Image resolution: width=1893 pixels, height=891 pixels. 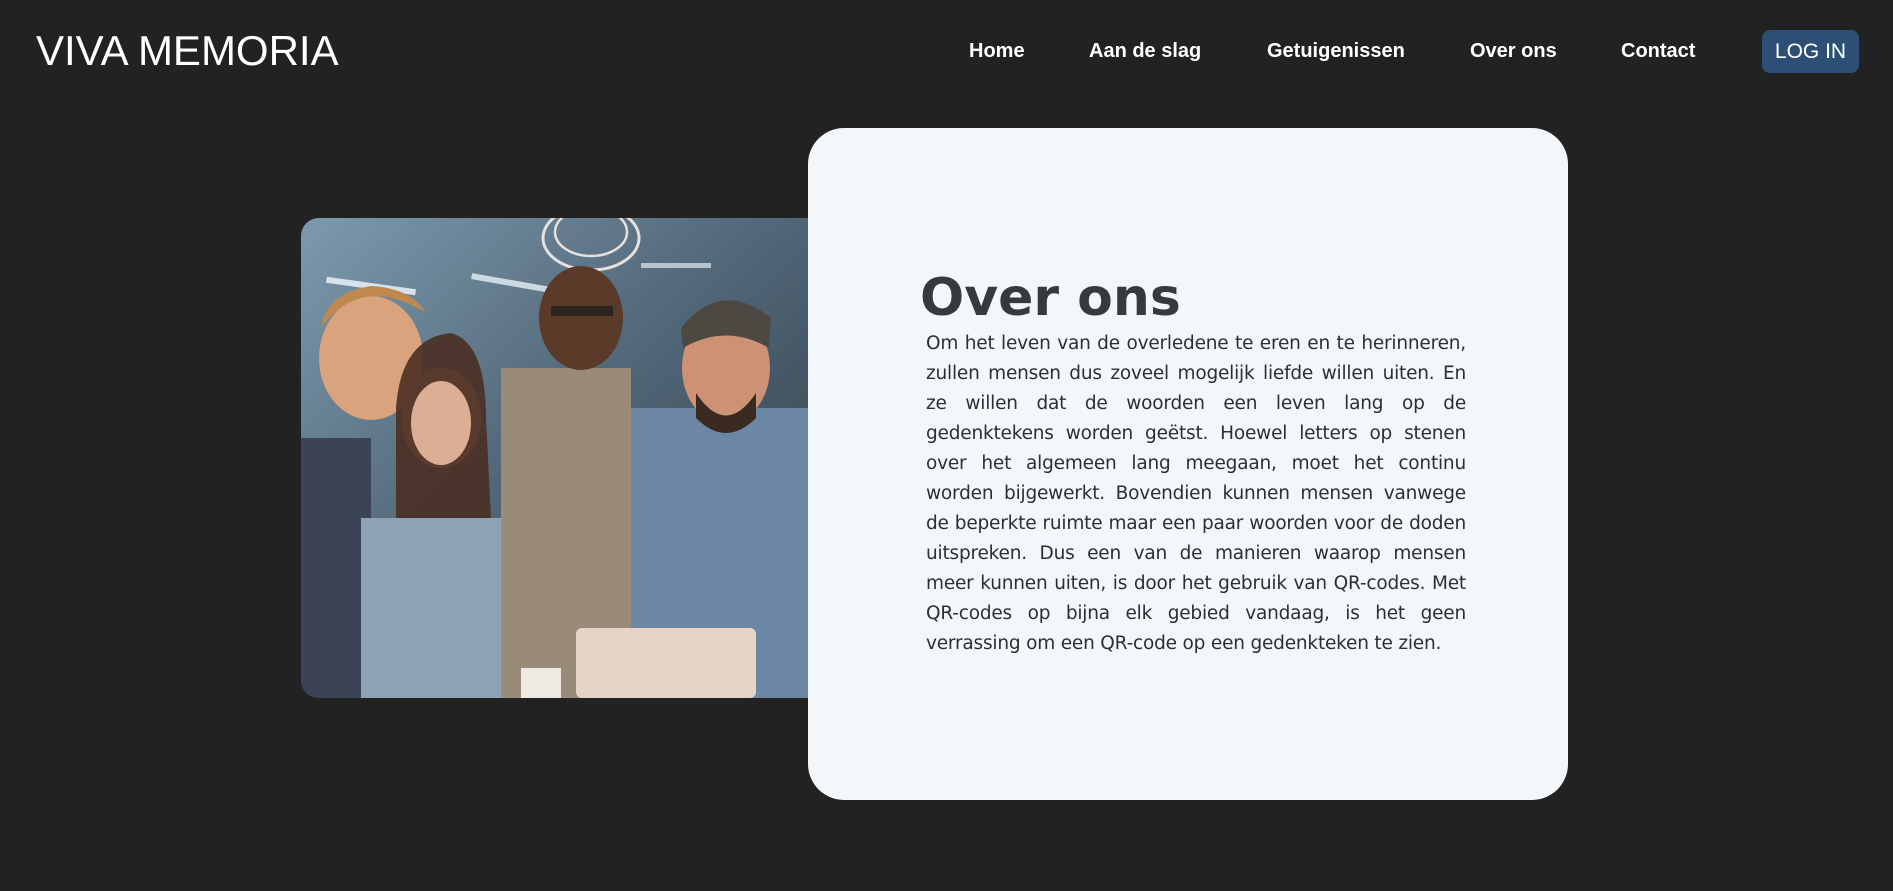 I want to click on nav-link-contact: Contact, so click(x=1658, y=51).